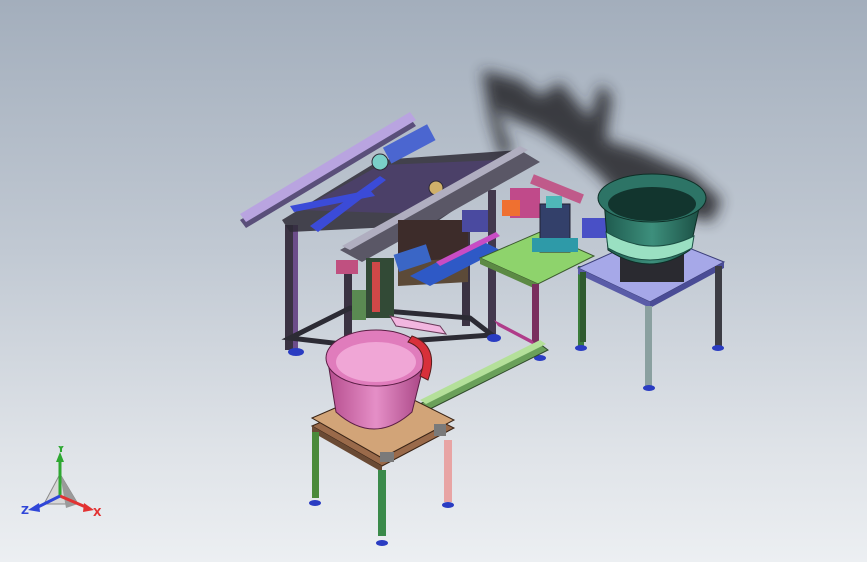 This screenshot has height=562, width=867. I want to click on x-axis-label: X, so click(97, 512).